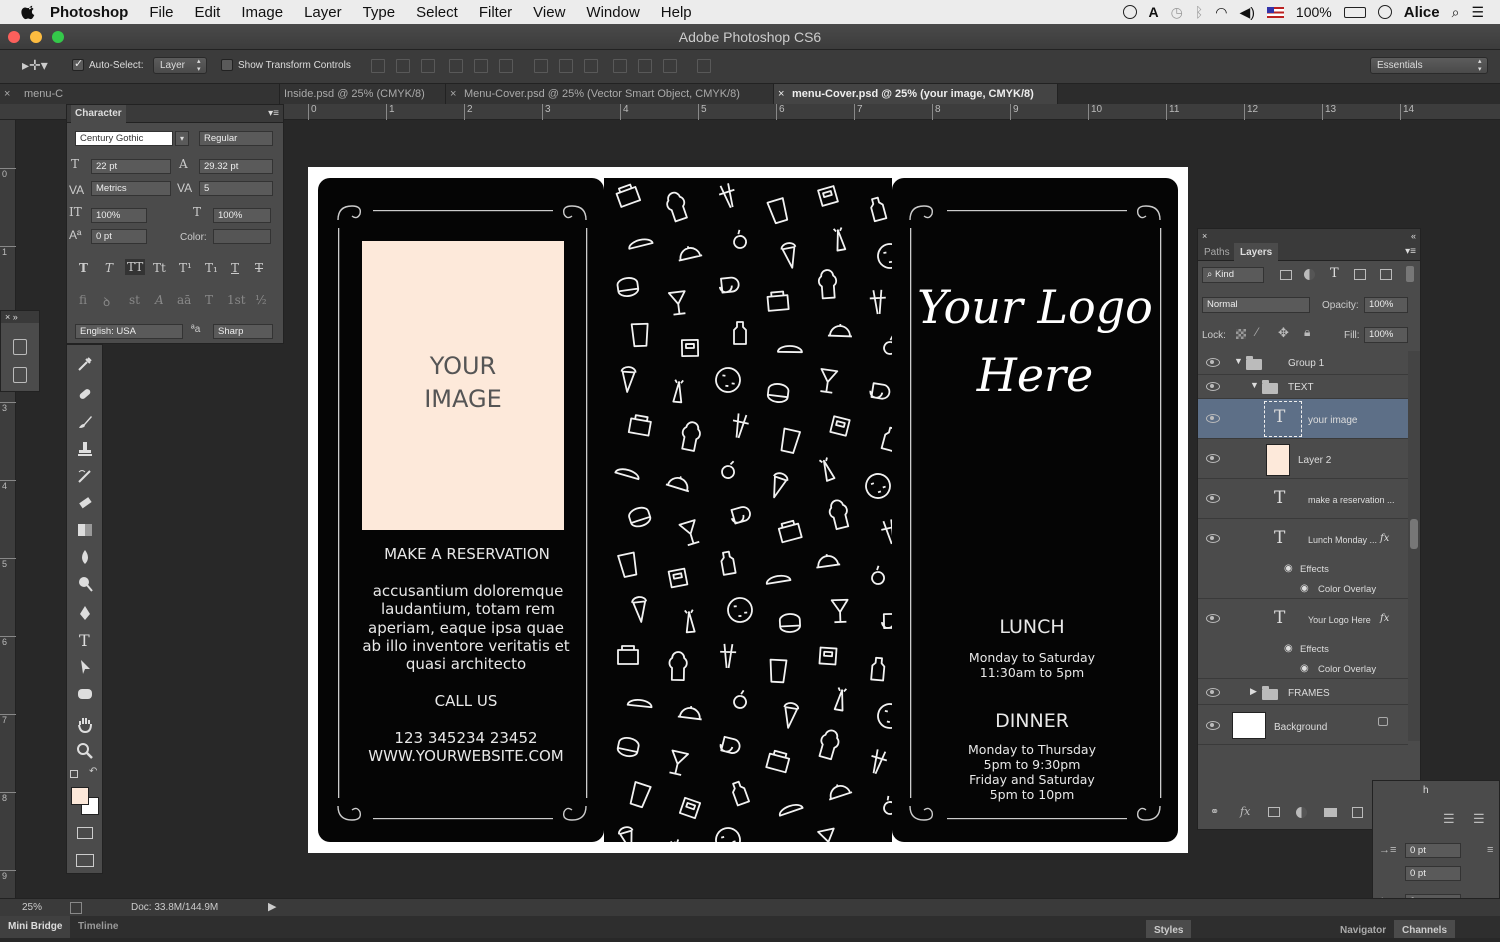  I want to click on font-style-field: Regular, so click(236, 138).